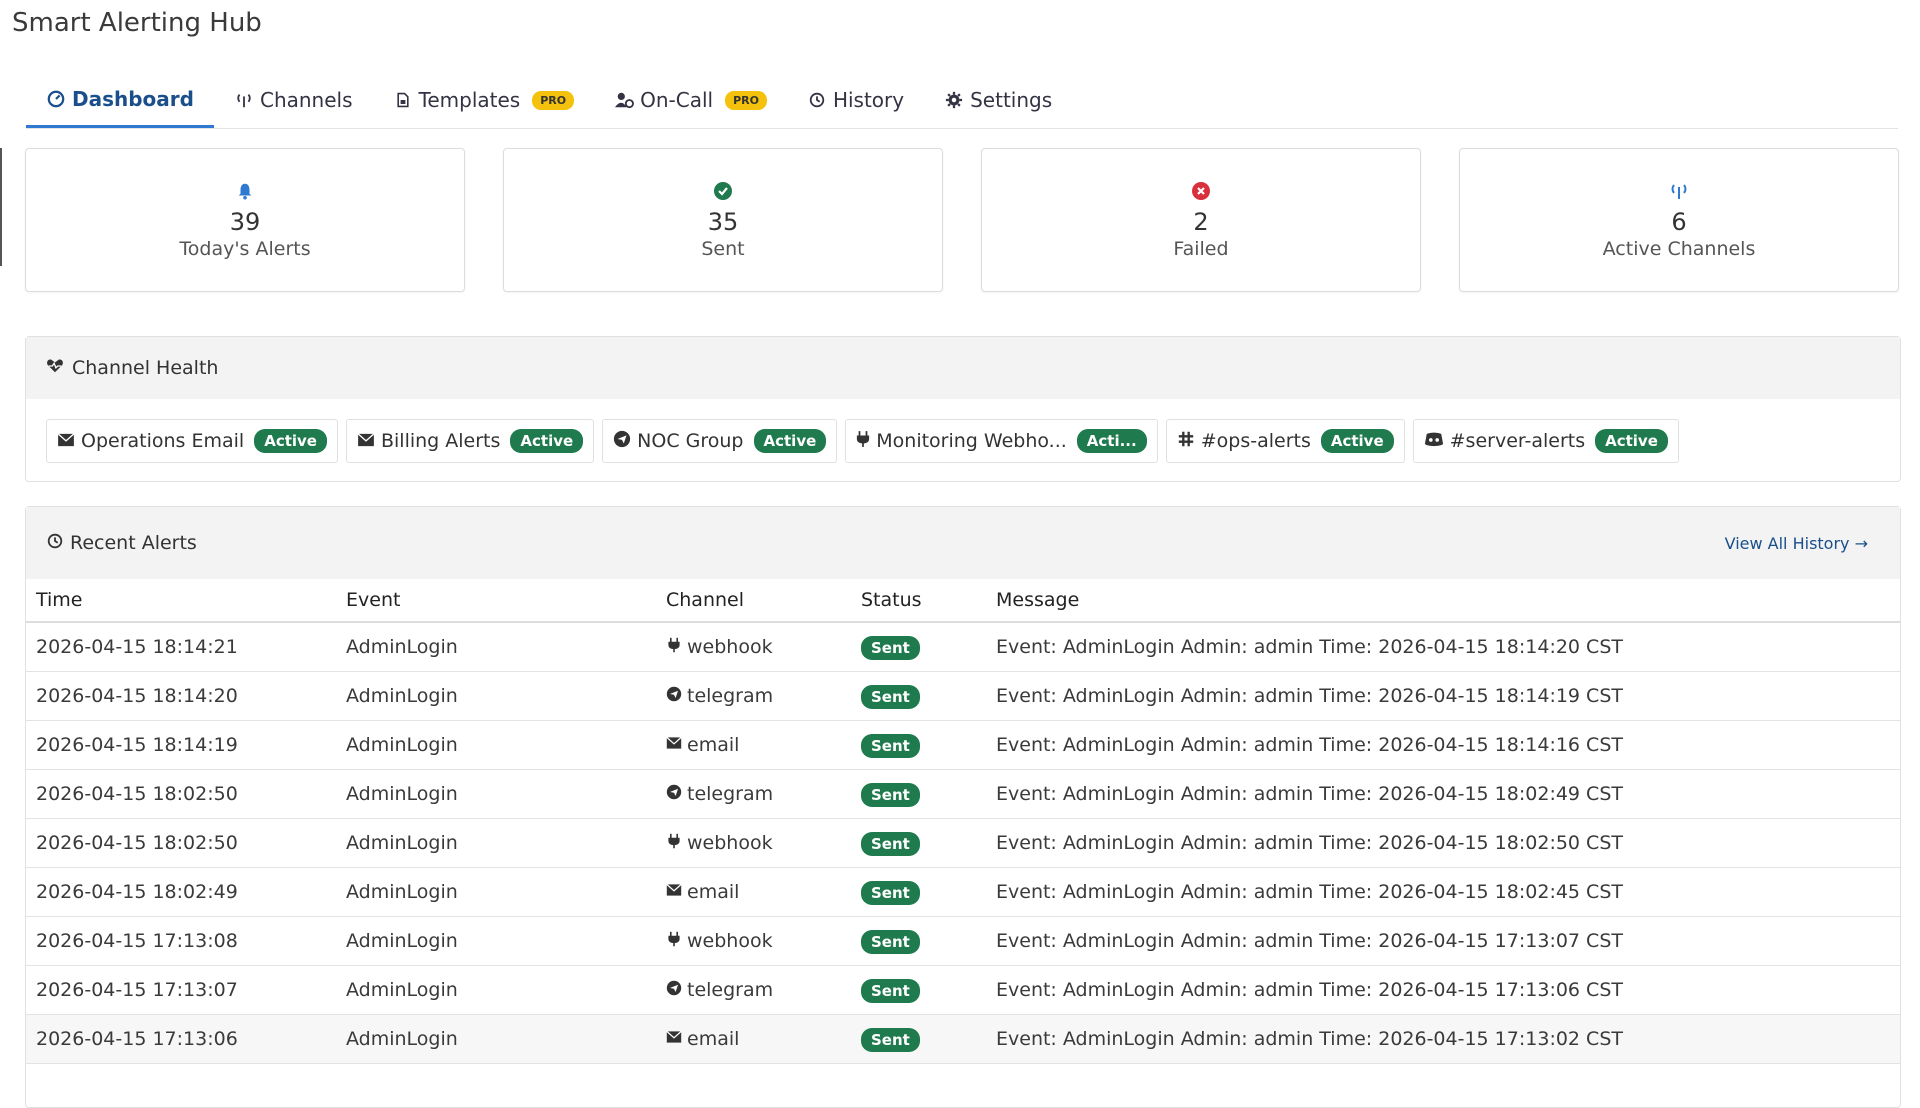 The width and height of the screenshot is (1920, 1108). What do you see at coordinates (723, 220) in the screenshot?
I see `stat-card-sent: 35 Sent` at bounding box center [723, 220].